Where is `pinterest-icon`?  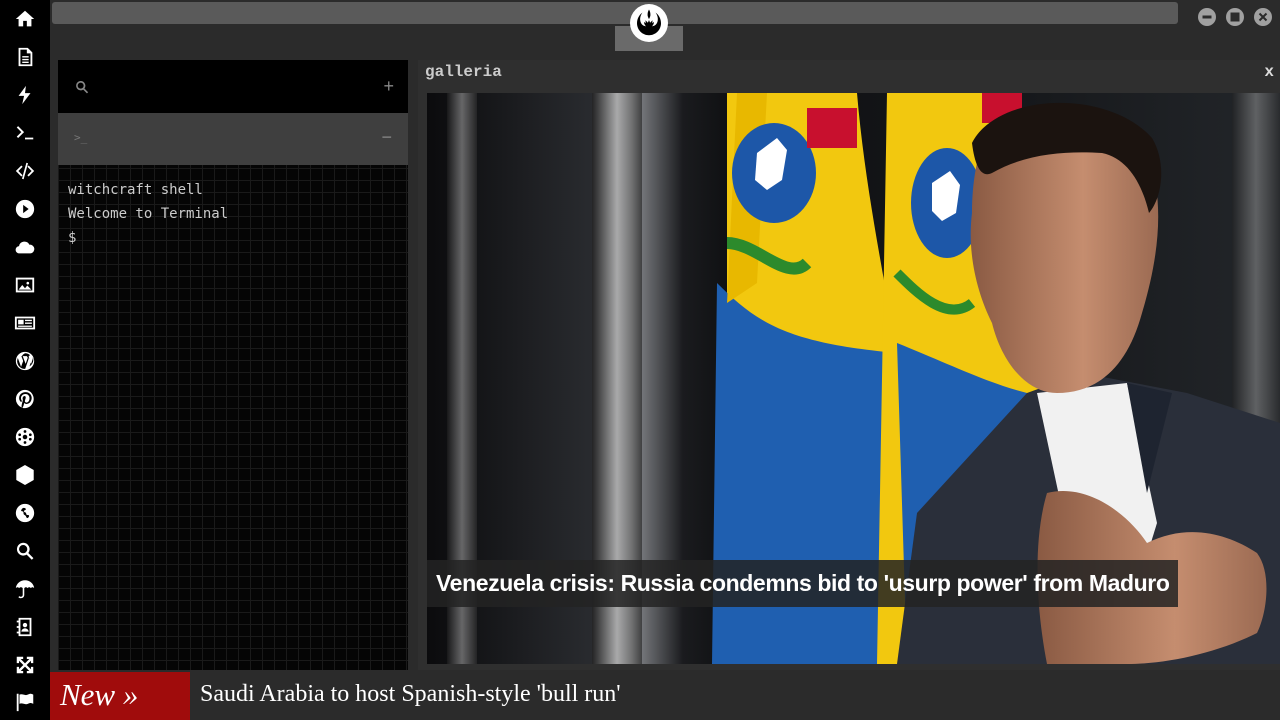
pinterest-icon is located at coordinates (25, 399).